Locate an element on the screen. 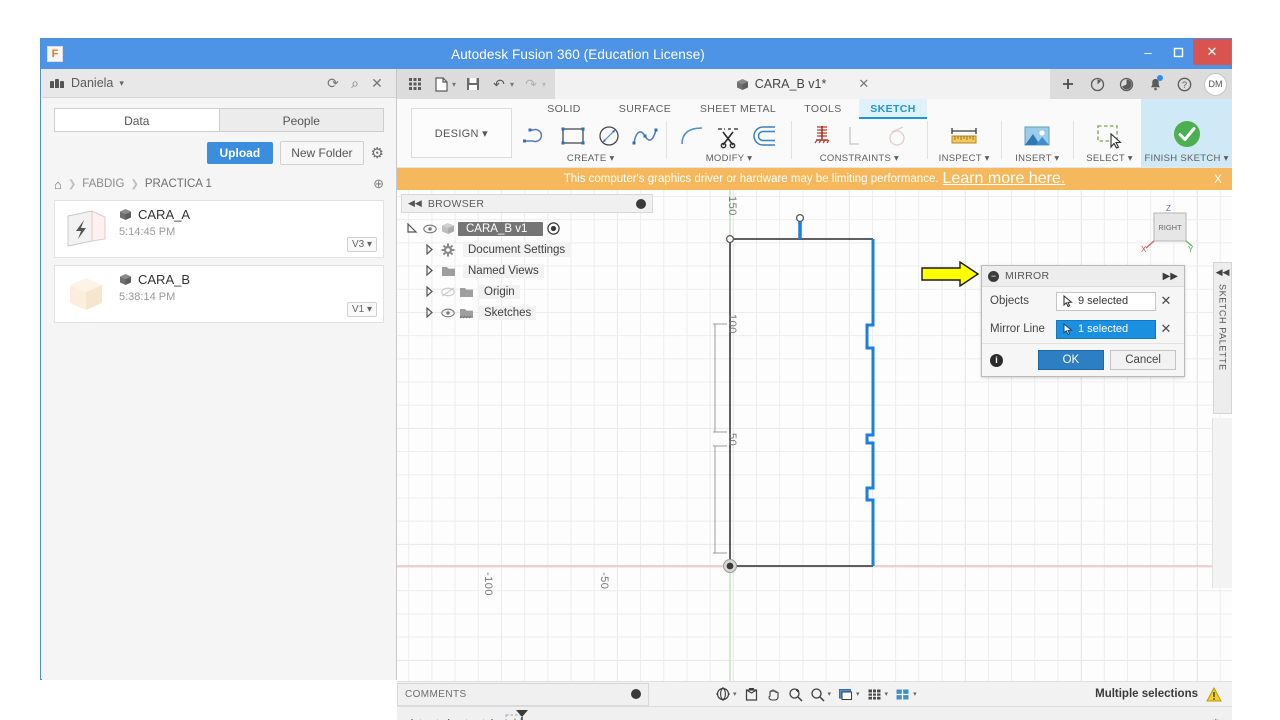 Image resolution: width=1280 pixels, height=720 pixels. select-icon is located at coordinates (1110, 136).